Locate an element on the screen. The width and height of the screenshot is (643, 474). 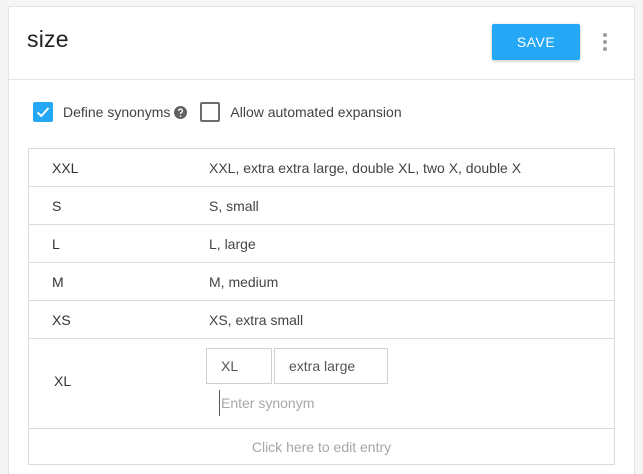
entry-value: XXL is located at coordinates (65, 168).